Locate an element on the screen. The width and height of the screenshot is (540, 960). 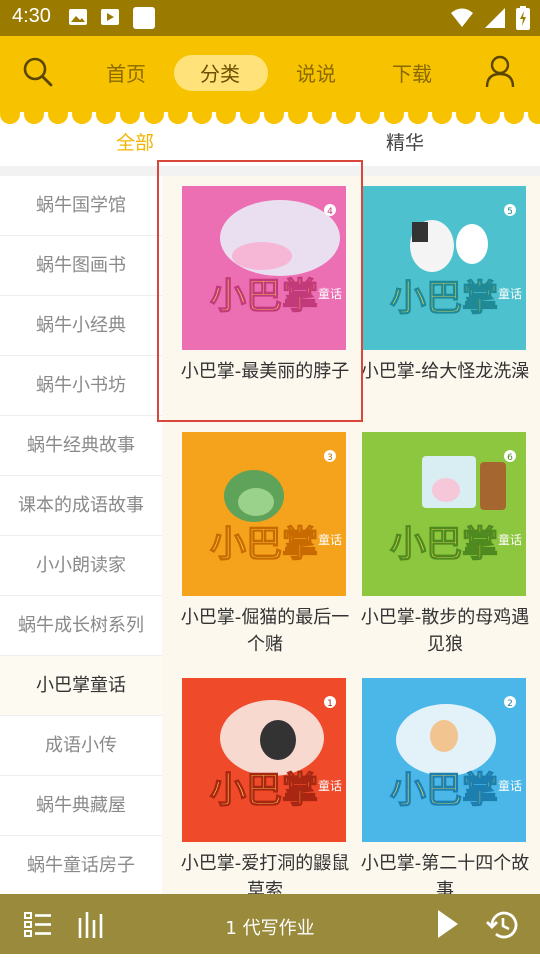
svg-text: 2 is located at coordinates (510, 704).